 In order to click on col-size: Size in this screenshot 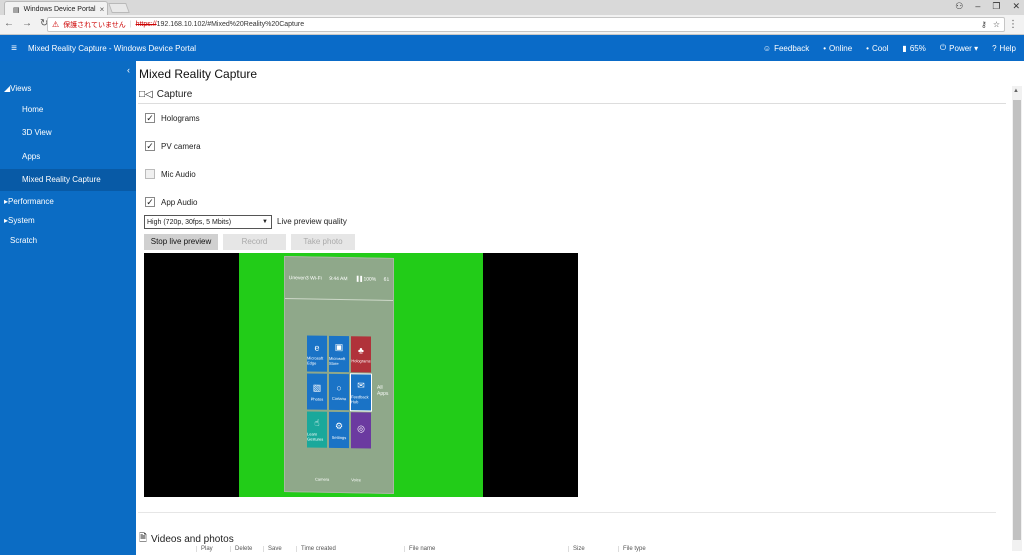, I will do `click(593, 549)`.